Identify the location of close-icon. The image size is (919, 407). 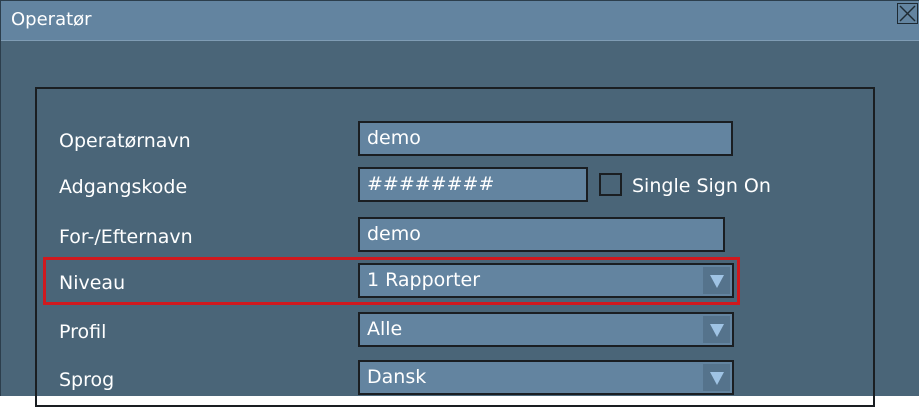
(907, 13).